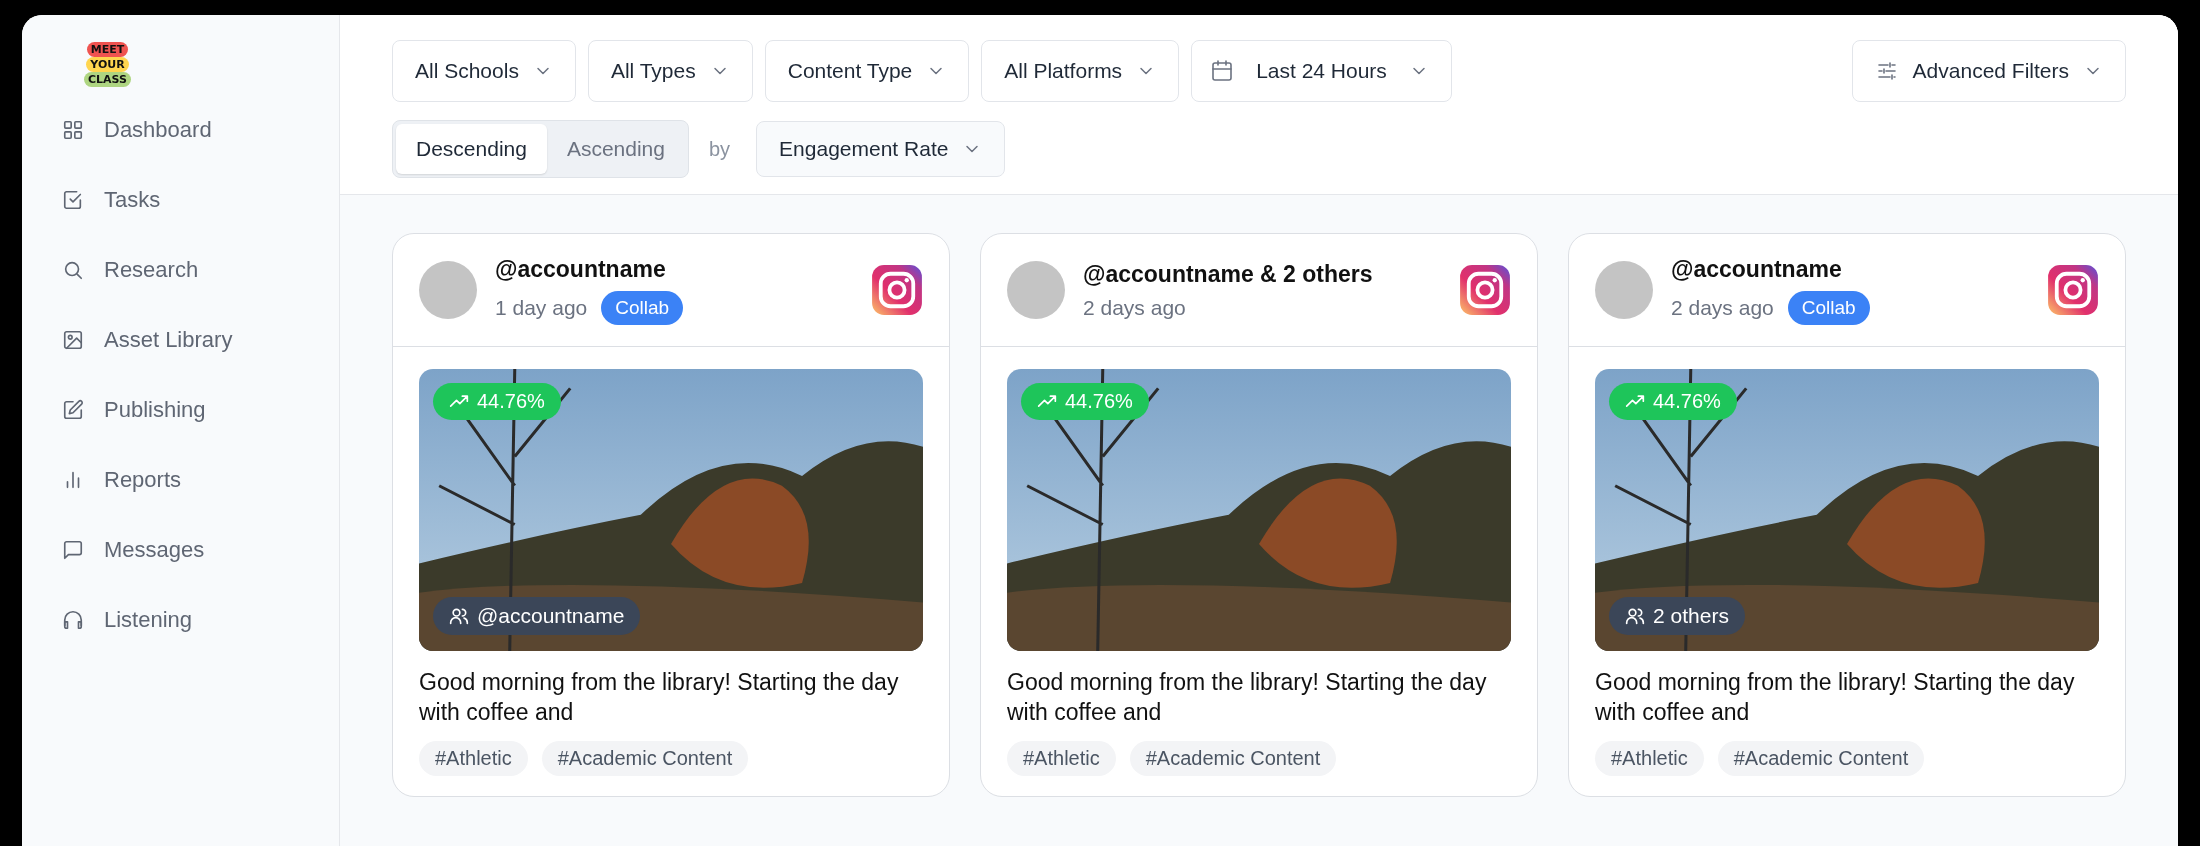 The width and height of the screenshot is (2200, 846). I want to click on calendar-icon, so click(1222, 71).